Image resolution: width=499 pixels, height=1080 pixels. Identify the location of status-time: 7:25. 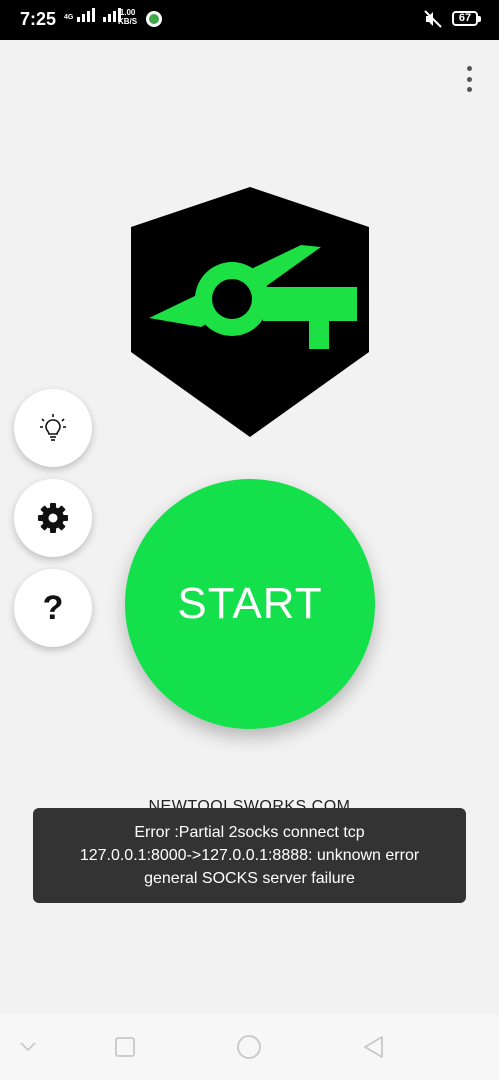
(38, 19).